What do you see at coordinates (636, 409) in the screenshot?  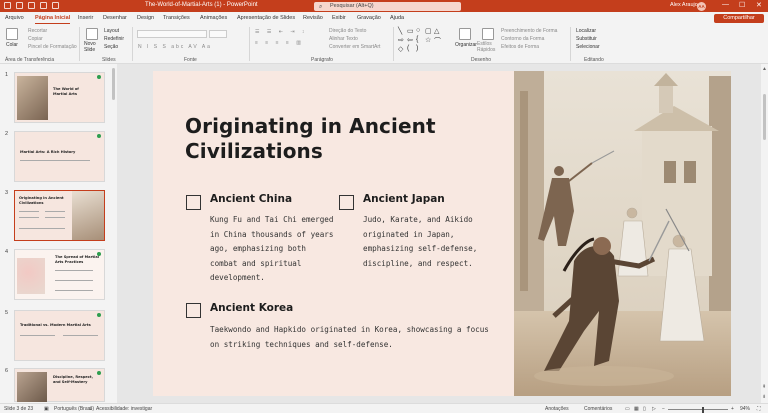 I see `sorter-view-icon: ▦` at bounding box center [636, 409].